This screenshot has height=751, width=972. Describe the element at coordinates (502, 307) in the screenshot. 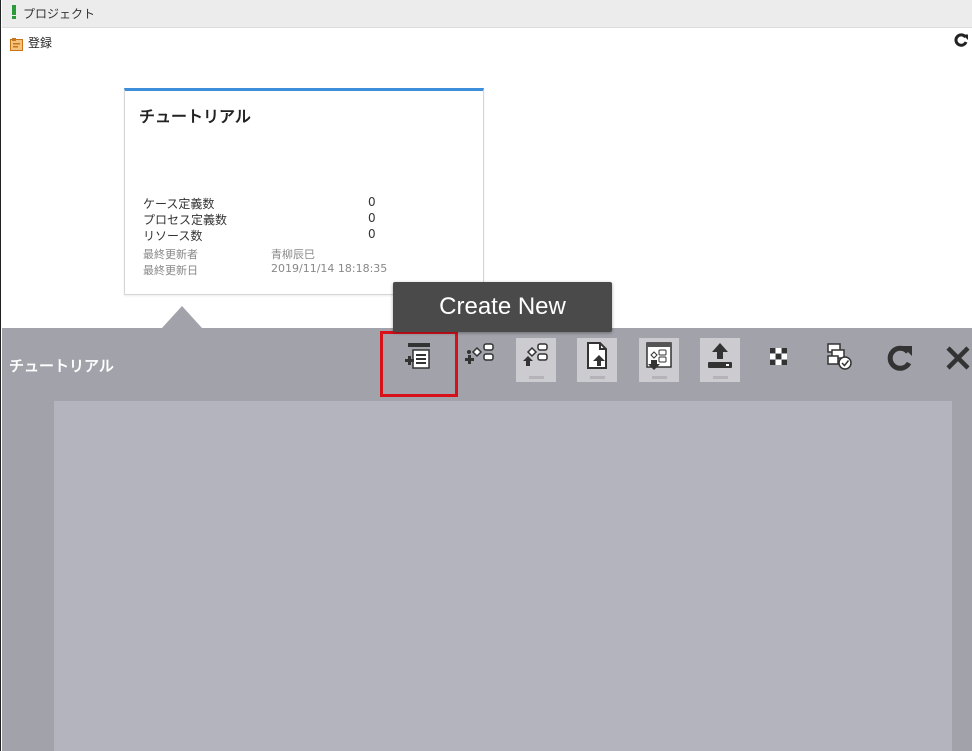

I see `create-new-button: Create New` at that location.